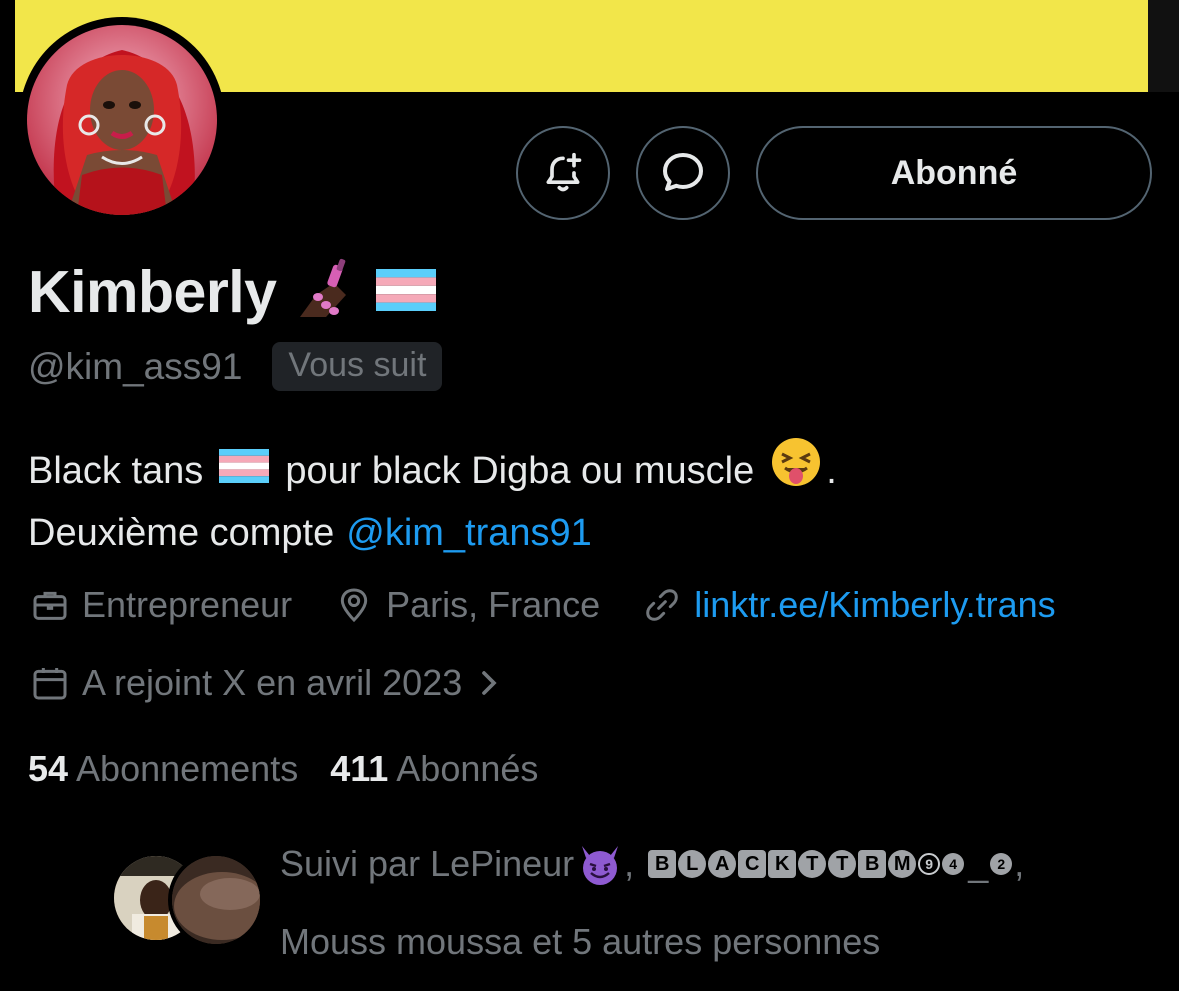 The width and height of the screenshot is (1179, 991). What do you see at coordinates (954, 173) in the screenshot?
I see `following-button: Abonné` at bounding box center [954, 173].